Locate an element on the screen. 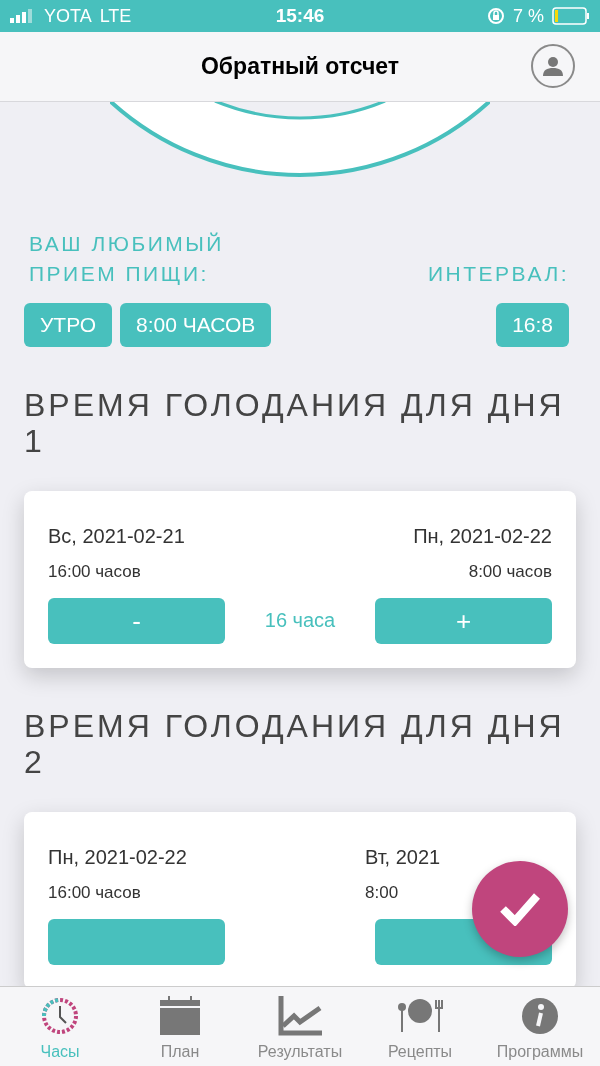  end-date: Вт, 2021 is located at coordinates (403, 857).